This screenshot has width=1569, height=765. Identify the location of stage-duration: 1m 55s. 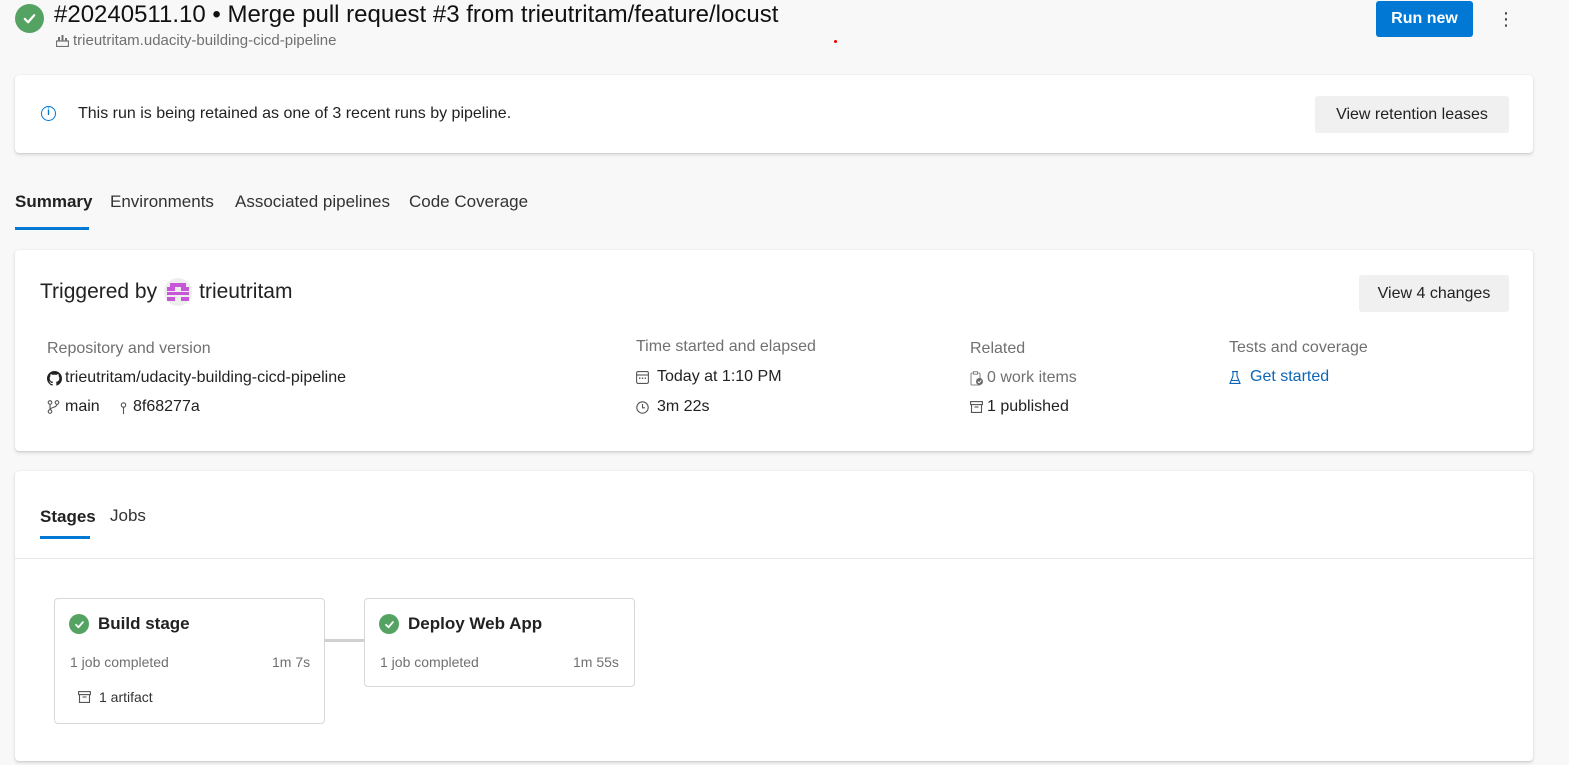
(596, 662).